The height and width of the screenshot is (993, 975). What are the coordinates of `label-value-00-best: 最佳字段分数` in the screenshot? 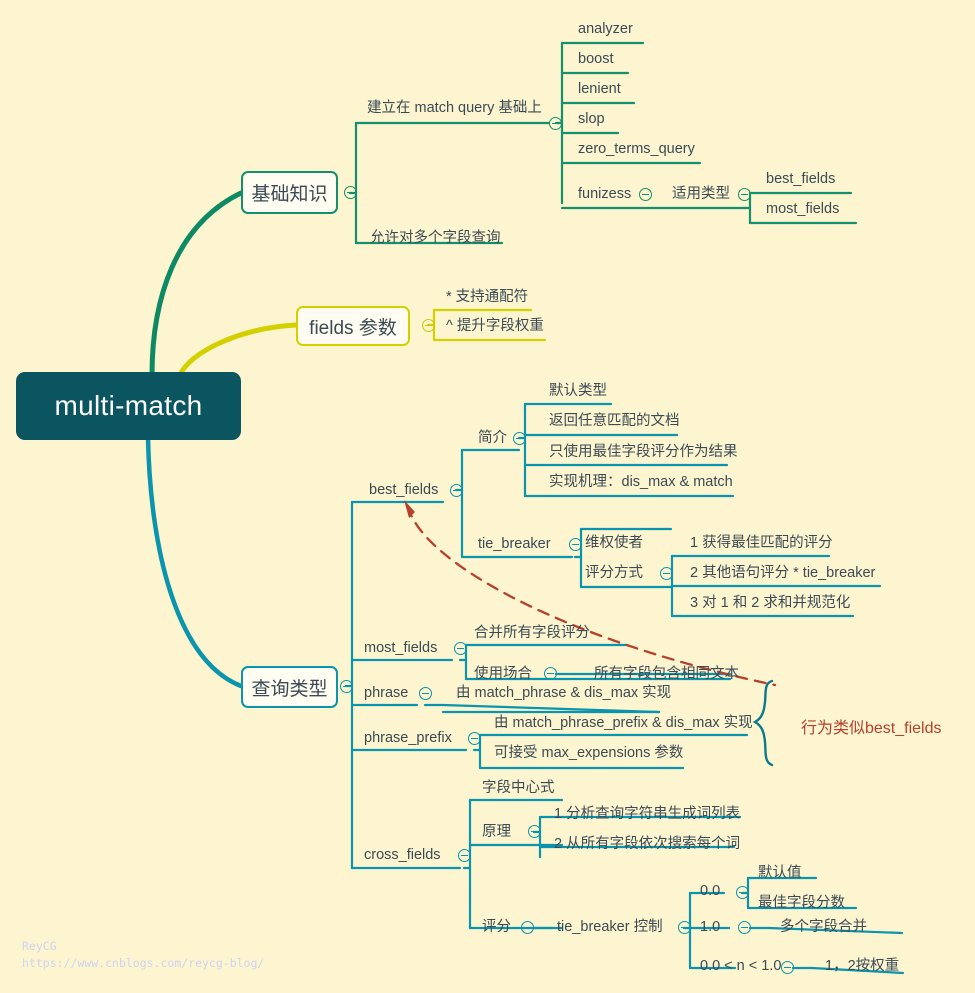 It's located at (801, 903).